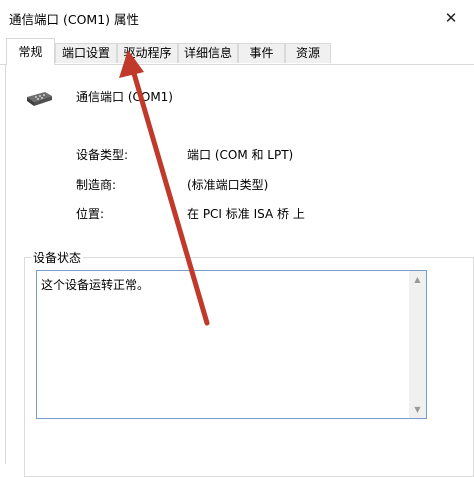  Describe the element at coordinates (237, 64) in the screenshot. I see `tab-divider` at that location.